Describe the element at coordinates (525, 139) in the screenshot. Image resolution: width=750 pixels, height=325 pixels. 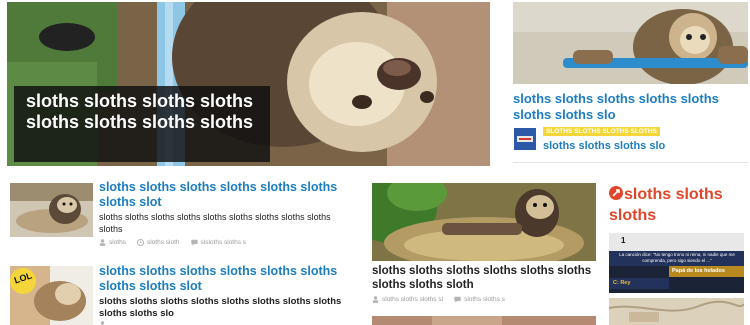
I see `sub-thumbnail` at that location.